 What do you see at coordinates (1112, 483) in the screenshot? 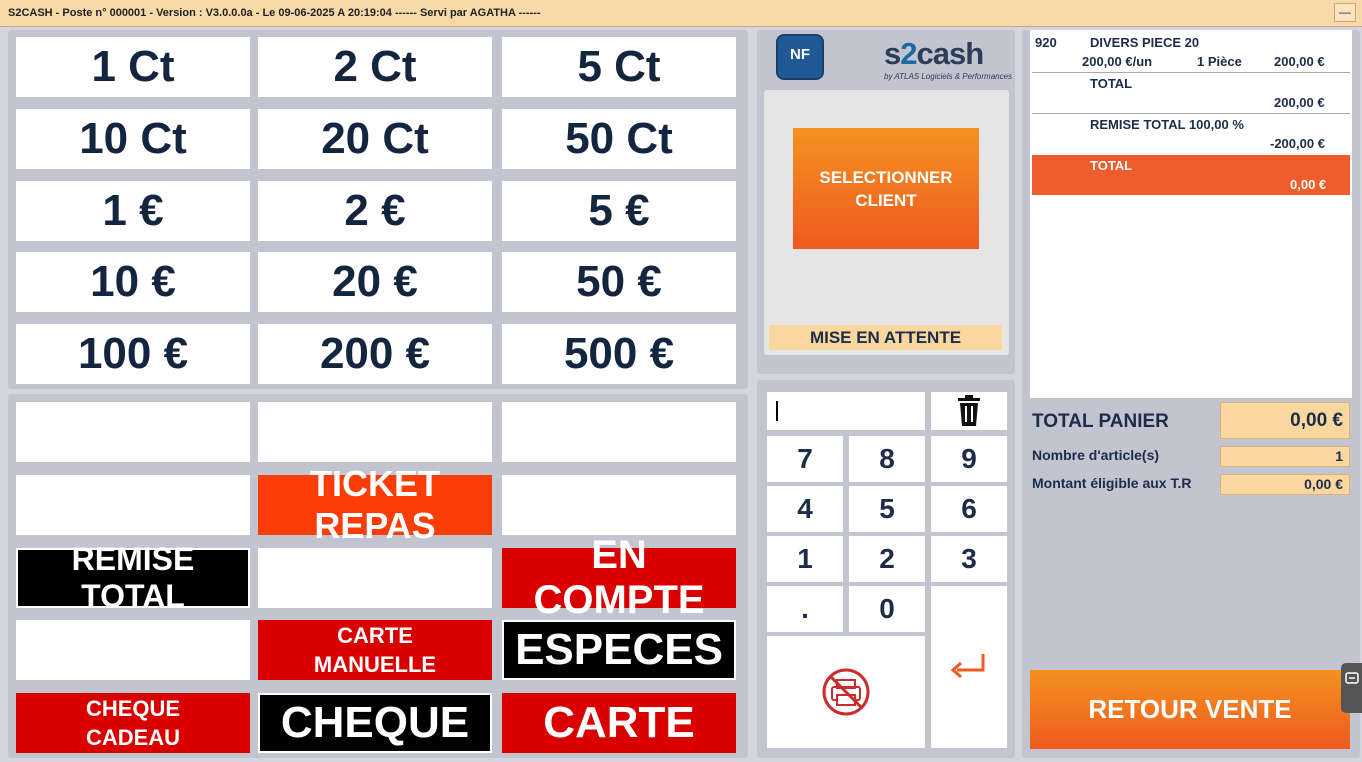
I see `montant-tr-label: Montant éligible aux T.R` at bounding box center [1112, 483].